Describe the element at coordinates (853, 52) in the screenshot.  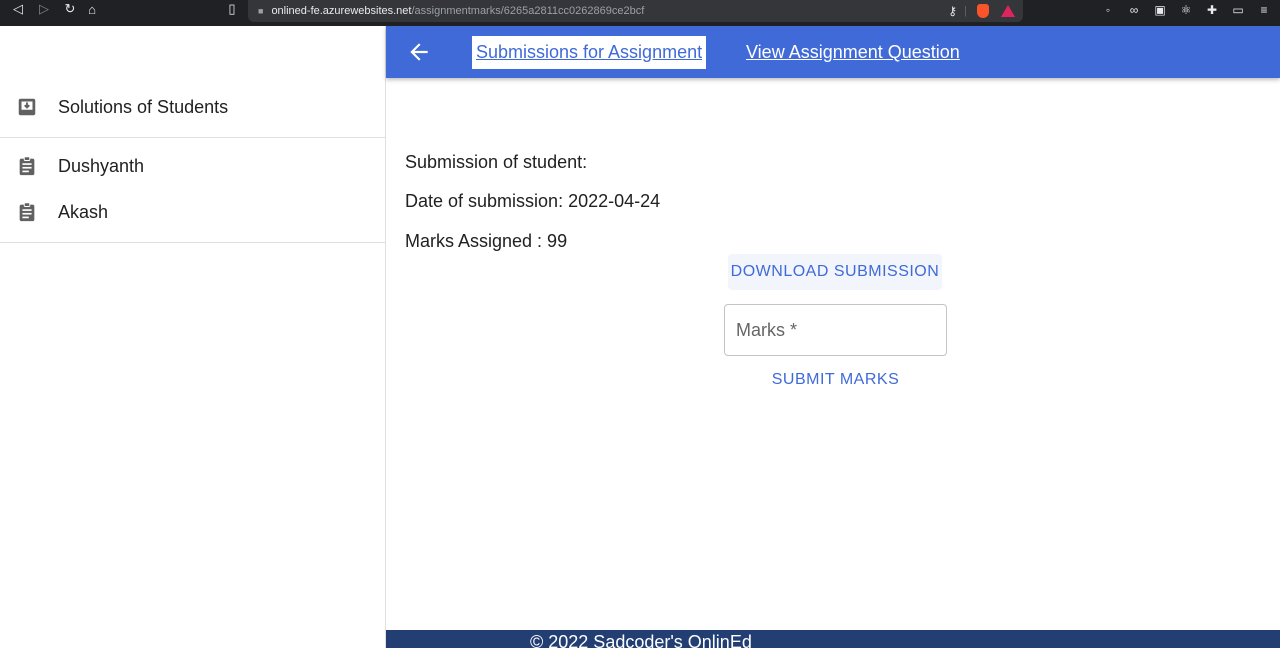
I see `tab-view-assignment-question: View Assignment Question` at that location.